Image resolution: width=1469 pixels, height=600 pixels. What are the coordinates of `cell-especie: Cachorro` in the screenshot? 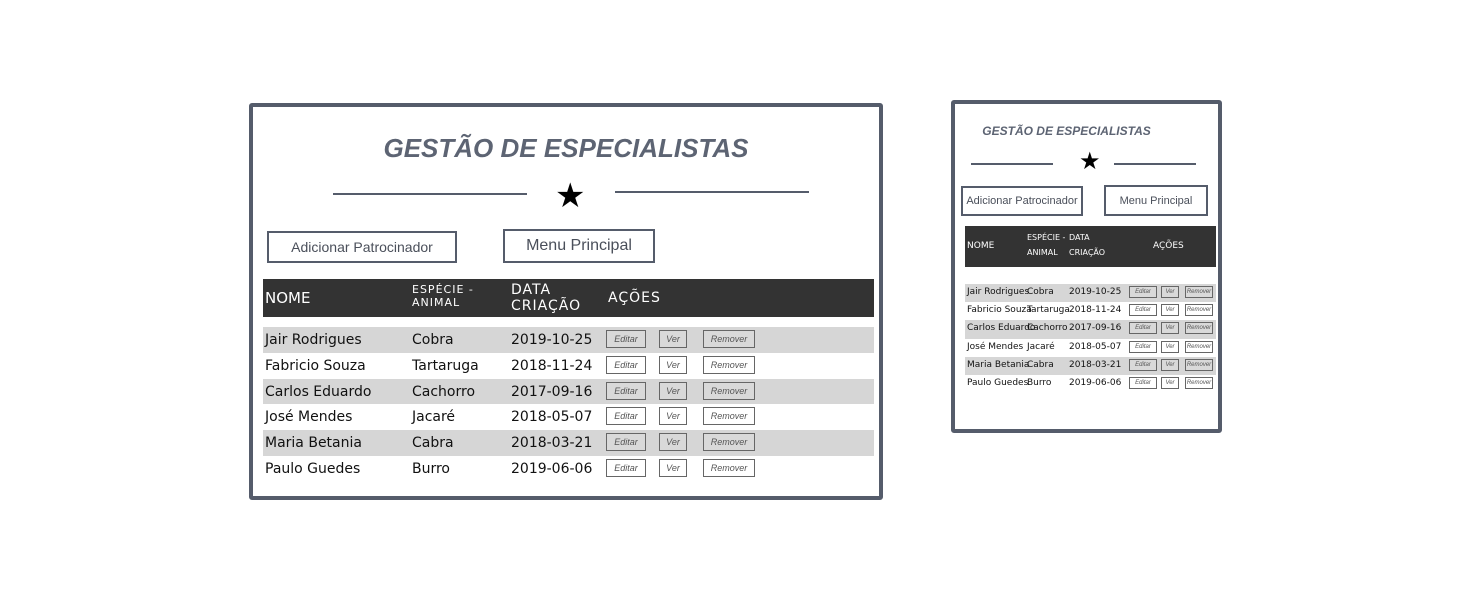 It's located at (1047, 328).